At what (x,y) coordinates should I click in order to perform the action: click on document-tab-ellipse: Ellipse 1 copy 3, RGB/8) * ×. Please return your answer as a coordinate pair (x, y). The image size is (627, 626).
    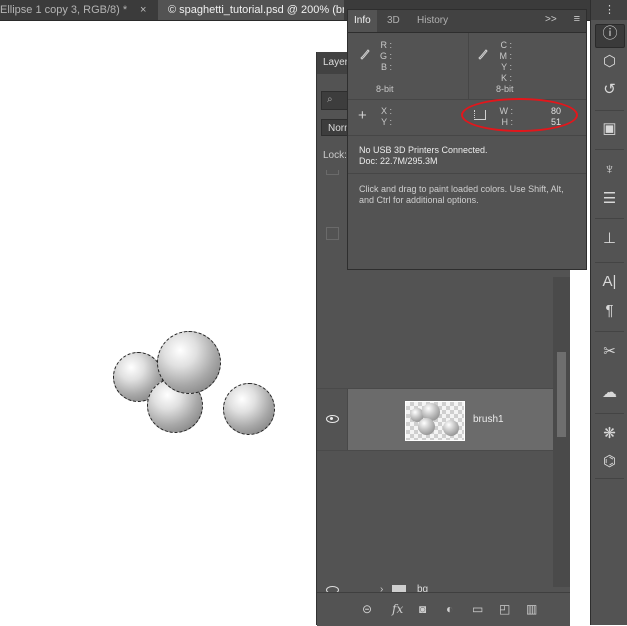
    Looking at the image, I should click on (79, 10).